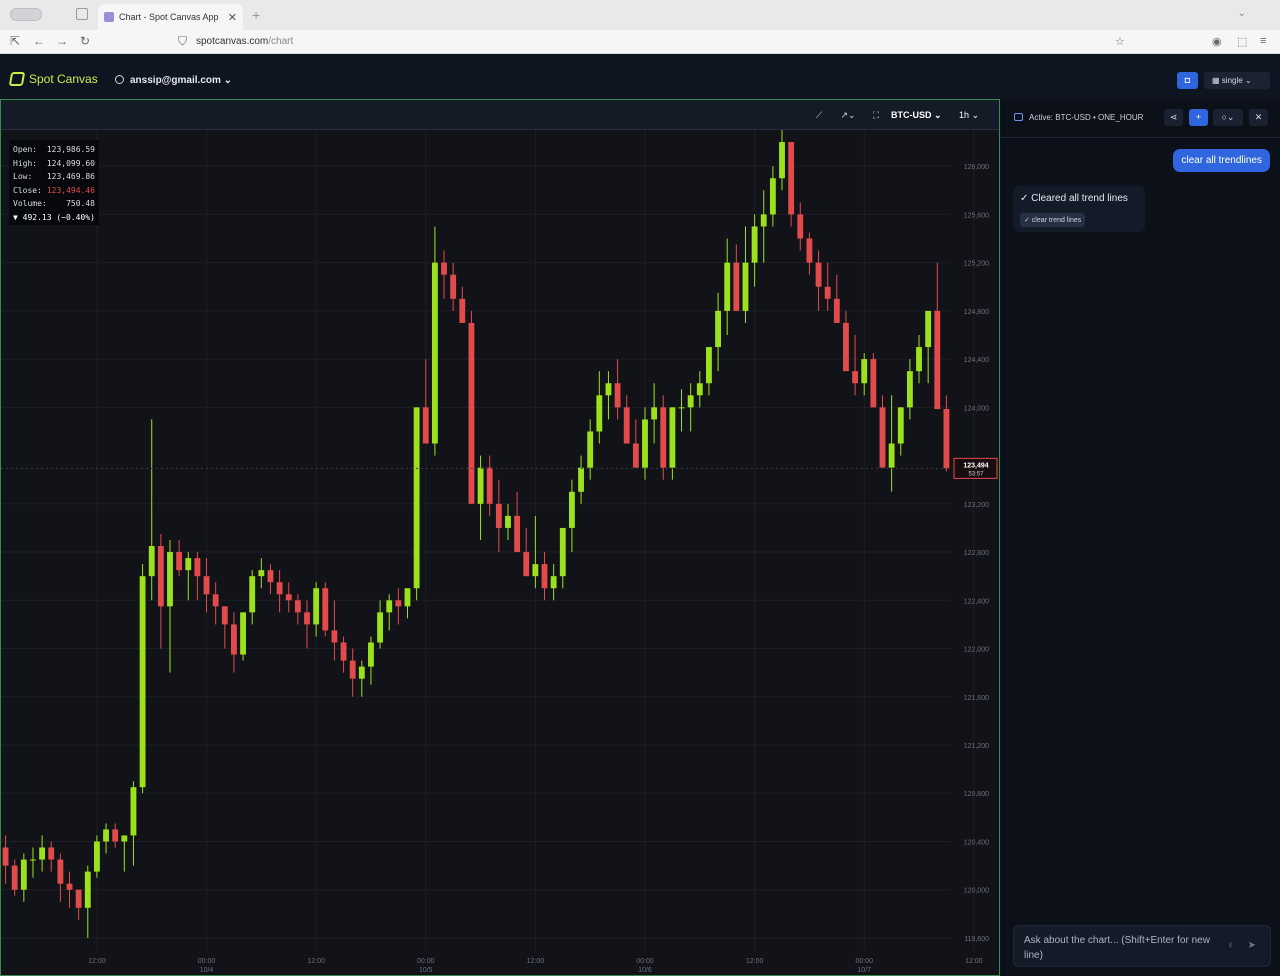  What do you see at coordinates (976, 408) in the screenshot?
I see `y-tick-label: 124,000` at bounding box center [976, 408].